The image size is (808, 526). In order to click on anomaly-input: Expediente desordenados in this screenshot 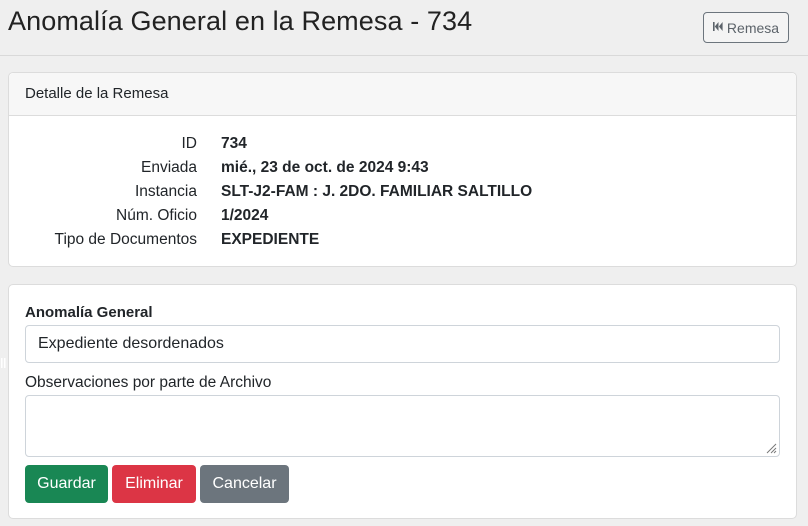, I will do `click(402, 344)`.